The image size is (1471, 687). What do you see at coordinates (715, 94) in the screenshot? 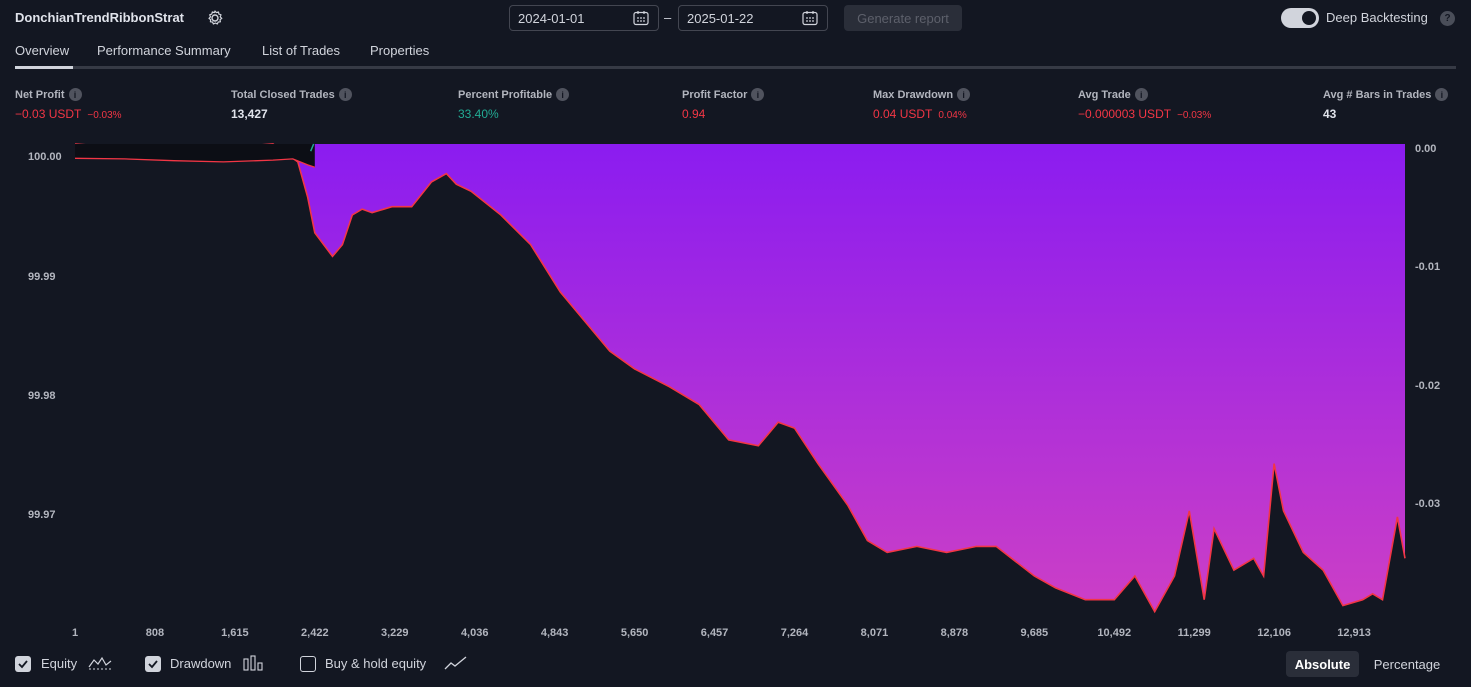
I see `metric-label-text: Profit Factor` at bounding box center [715, 94].